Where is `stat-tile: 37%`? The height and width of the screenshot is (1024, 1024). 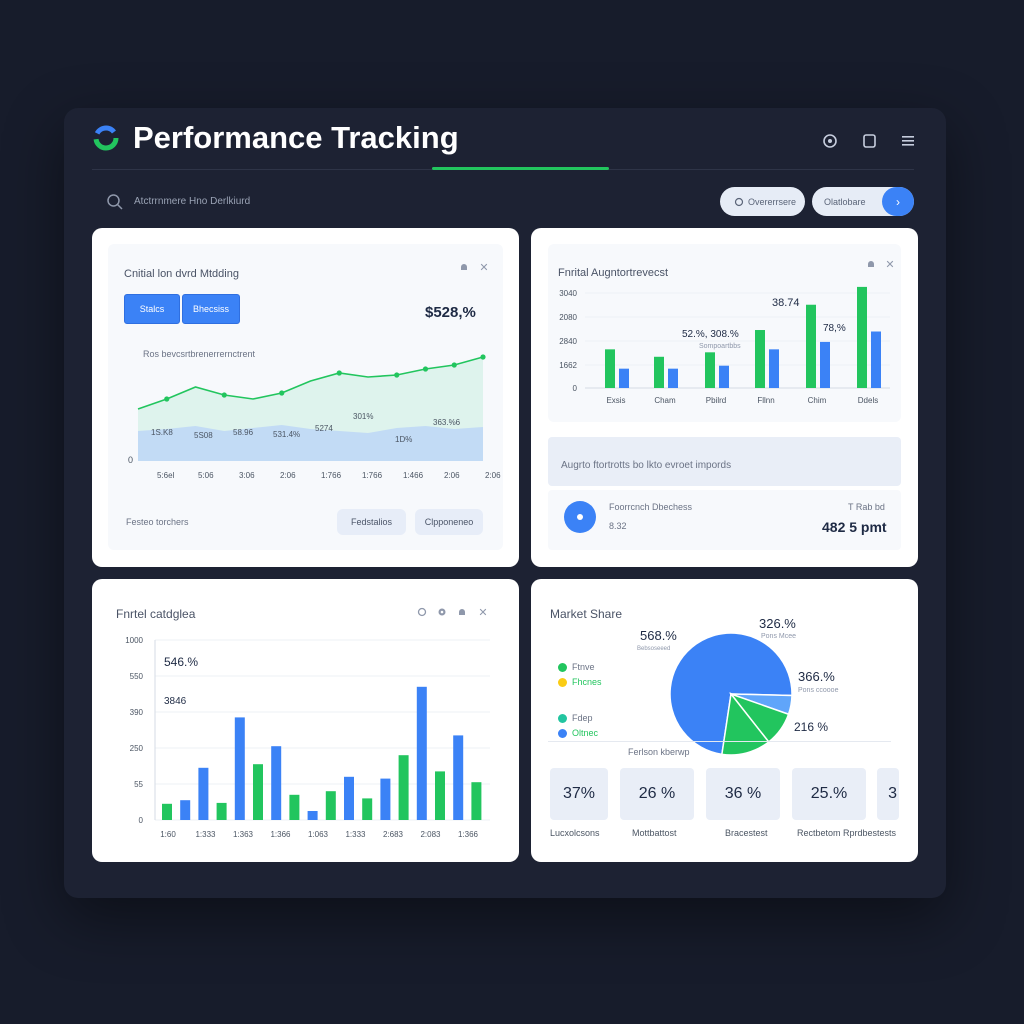
stat-tile: 37% is located at coordinates (579, 794).